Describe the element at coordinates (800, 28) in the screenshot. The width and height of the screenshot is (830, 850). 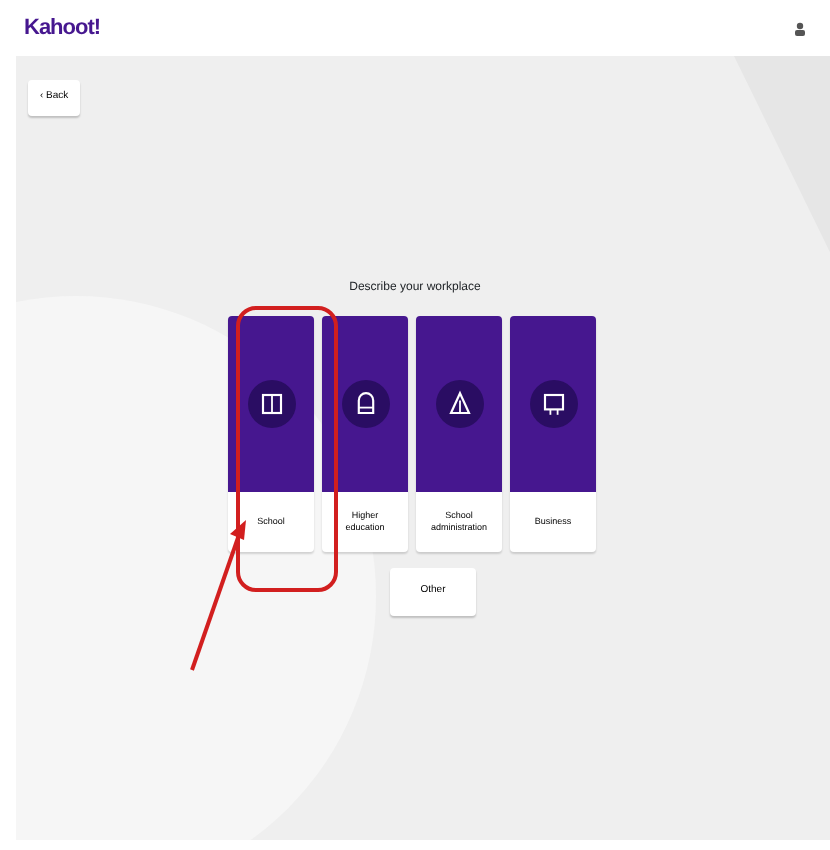
I see `user-icon` at that location.